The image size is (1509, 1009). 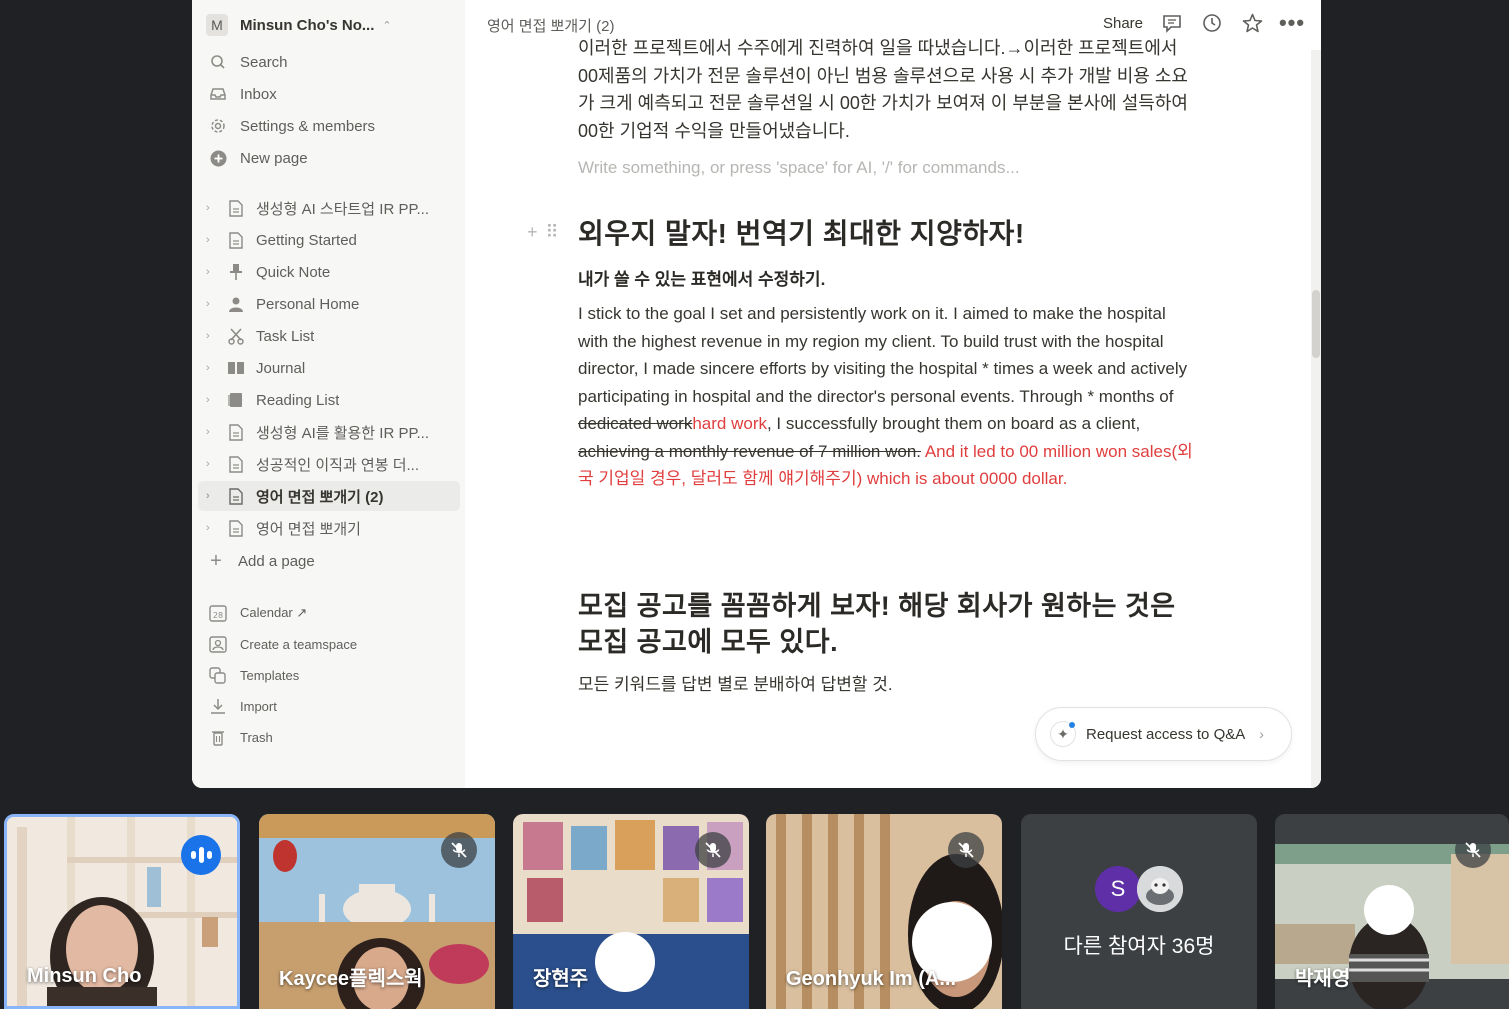 I want to click on participant-tile: Minsun Cho, so click(x=122, y=911).